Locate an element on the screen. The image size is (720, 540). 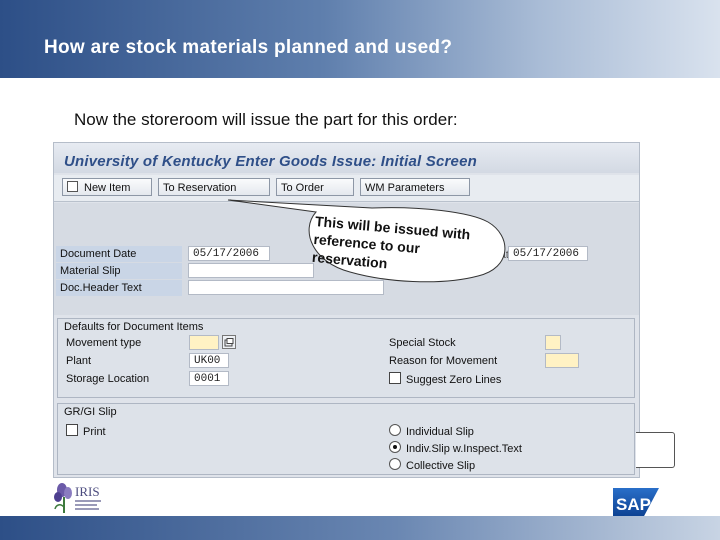
plant-field: UK00 is located at coordinates (209, 360).